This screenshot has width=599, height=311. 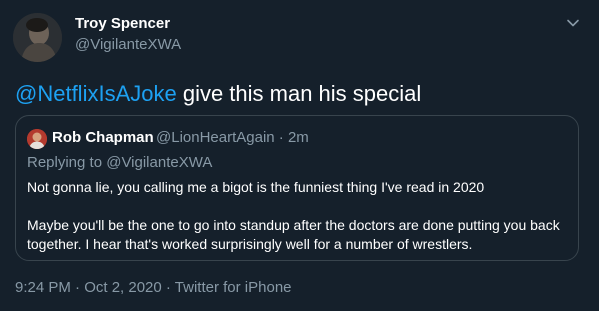 What do you see at coordinates (299, 93) in the screenshot?
I see `tweet-body: give this man his special` at bounding box center [299, 93].